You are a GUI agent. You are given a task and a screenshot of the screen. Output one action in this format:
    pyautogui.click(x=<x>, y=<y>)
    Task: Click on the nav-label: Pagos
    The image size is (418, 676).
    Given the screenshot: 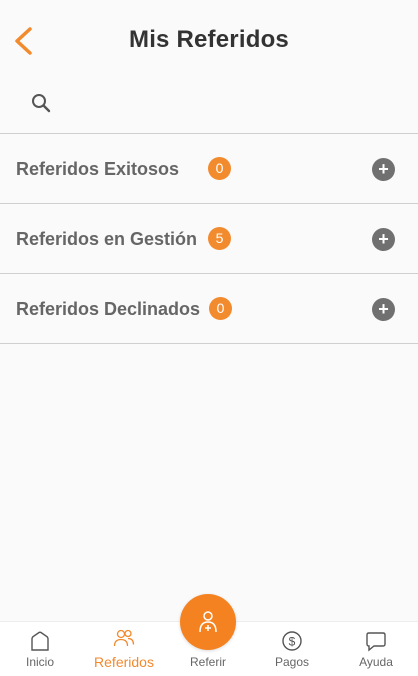 What is the action you would take?
    pyautogui.click(x=292, y=662)
    